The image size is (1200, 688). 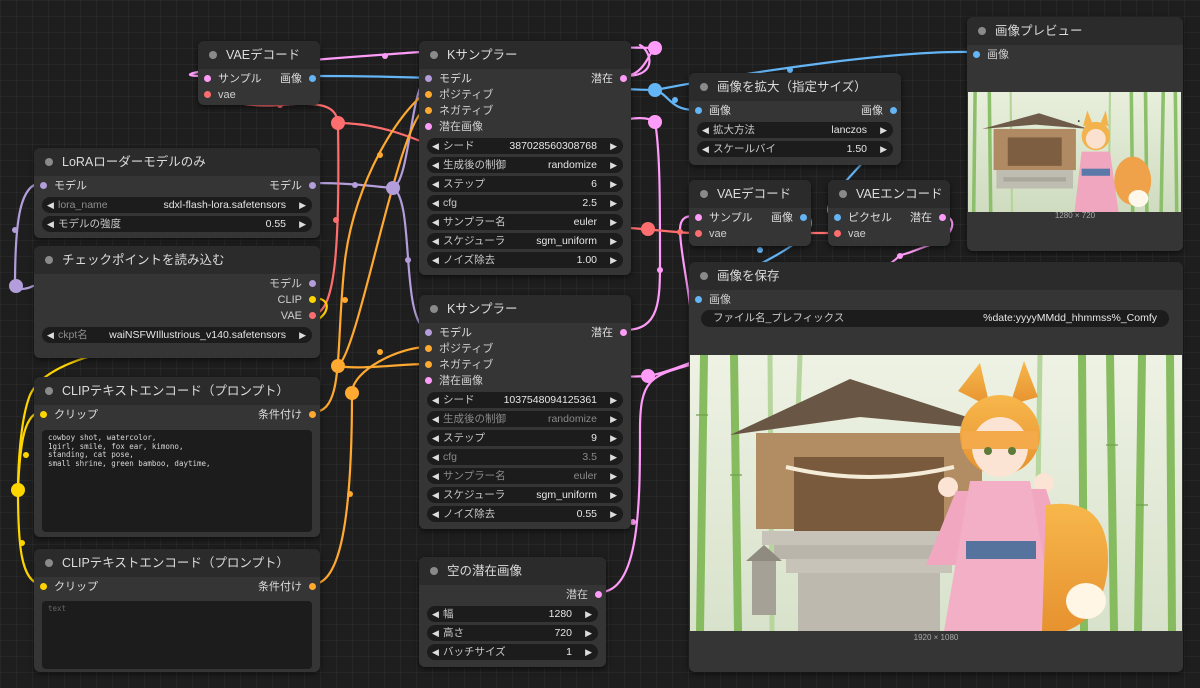 What do you see at coordinates (525, 514) in the screenshot?
I see `widget-6: ◀ ノイズ除去 0.55 ▶` at bounding box center [525, 514].